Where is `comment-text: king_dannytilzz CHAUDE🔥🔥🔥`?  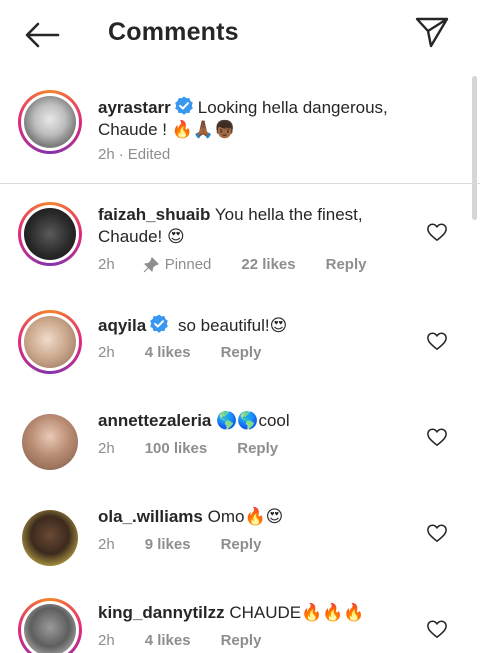 comment-text: king_dannytilzz CHAUDE🔥🔥🔥 is located at coordinates (258, 613).